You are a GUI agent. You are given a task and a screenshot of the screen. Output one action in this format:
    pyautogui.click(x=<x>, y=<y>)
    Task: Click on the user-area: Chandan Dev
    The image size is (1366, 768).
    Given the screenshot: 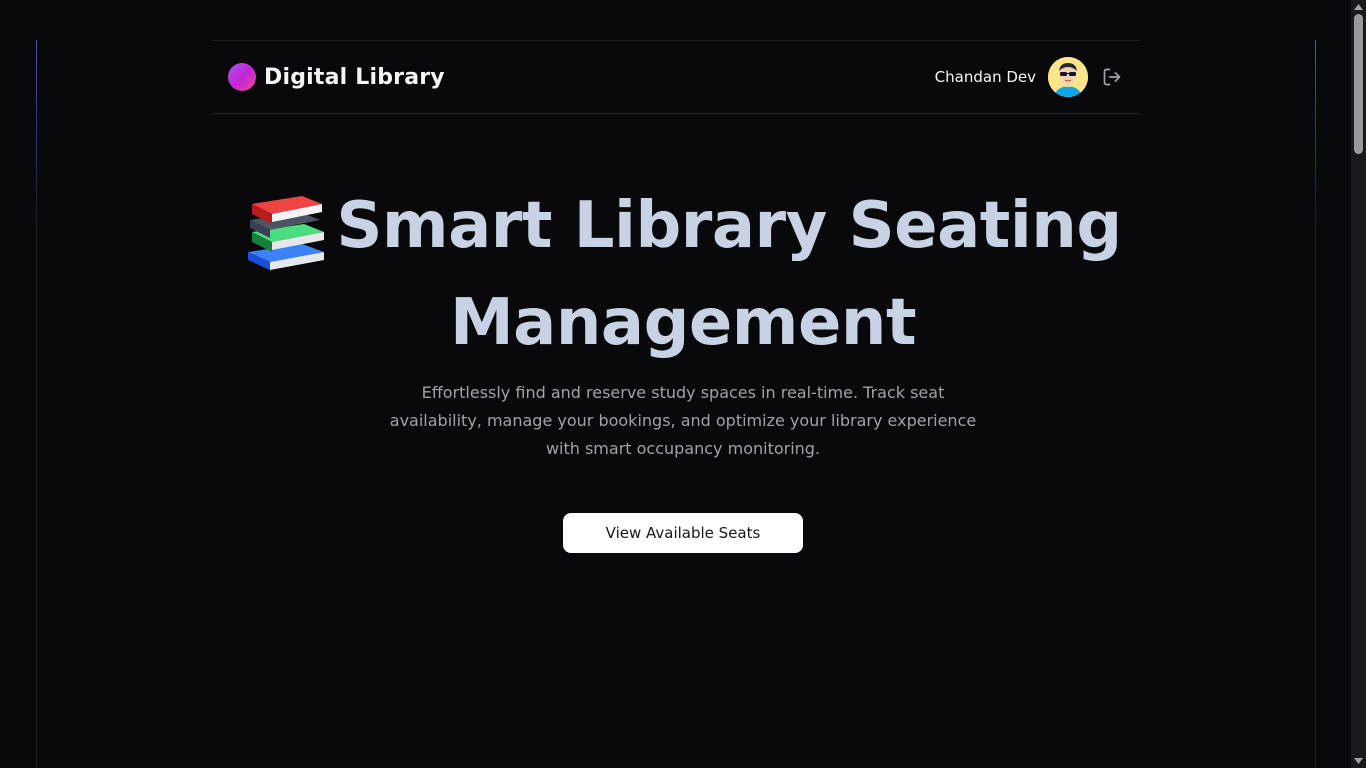 What is the action you would take?
    pyautogui.click(x=1029, y=77)
    